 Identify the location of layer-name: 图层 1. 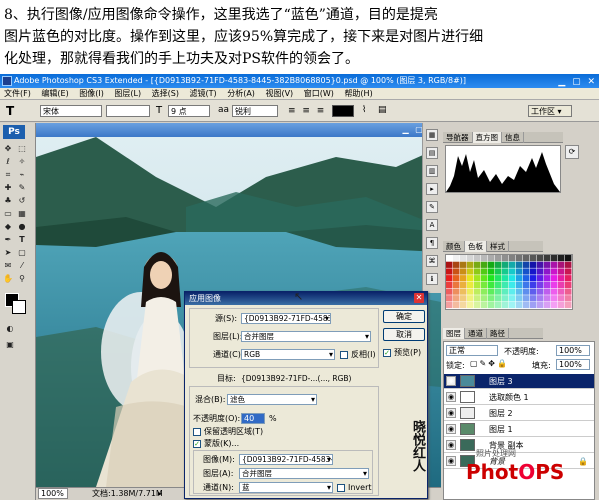
(501, 429).